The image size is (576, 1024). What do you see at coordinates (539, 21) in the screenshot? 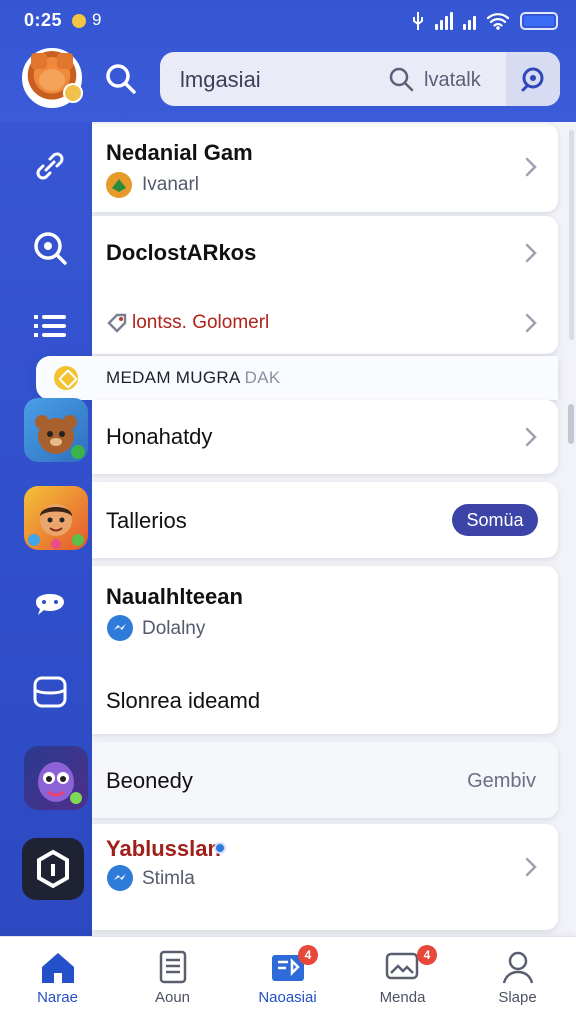
I see `battery-icon` at bounding box center [539, 21].